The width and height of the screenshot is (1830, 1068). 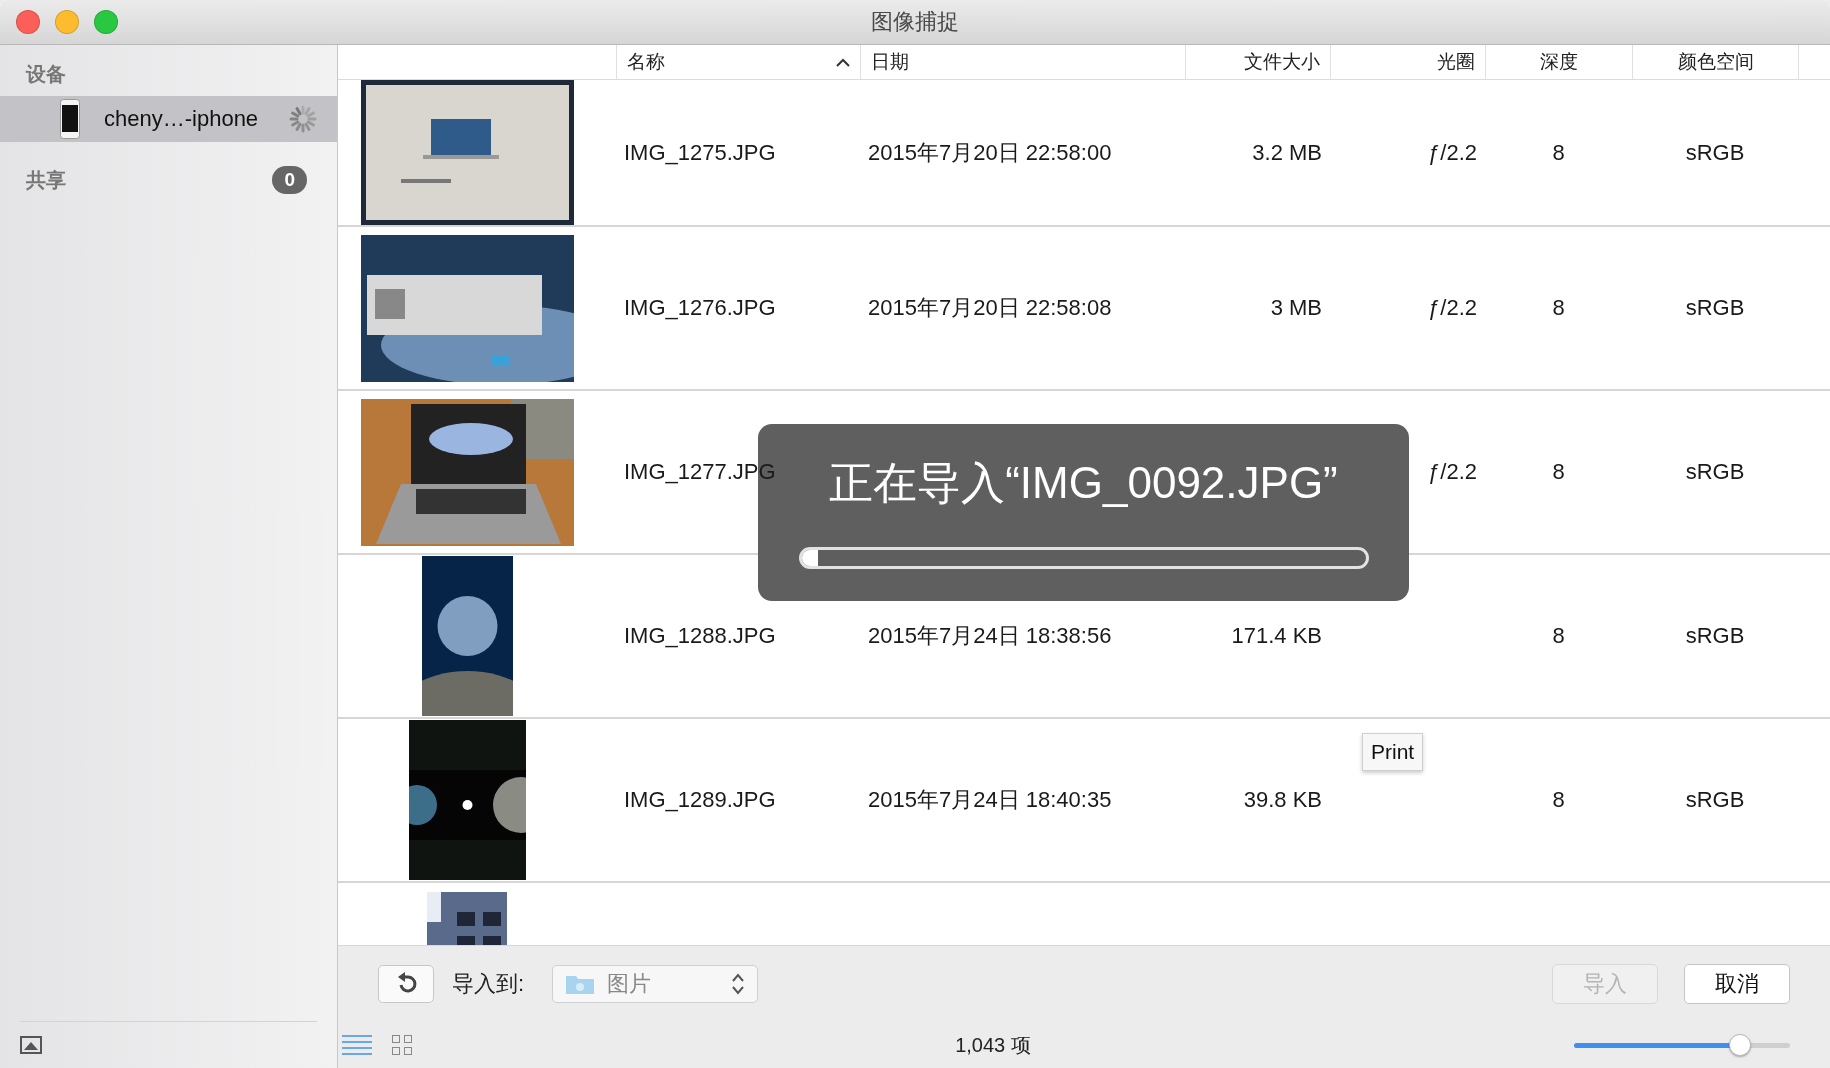 I want to click on date-taken: 2015年7月20日 22:58:08, so click(x=990, y=308).